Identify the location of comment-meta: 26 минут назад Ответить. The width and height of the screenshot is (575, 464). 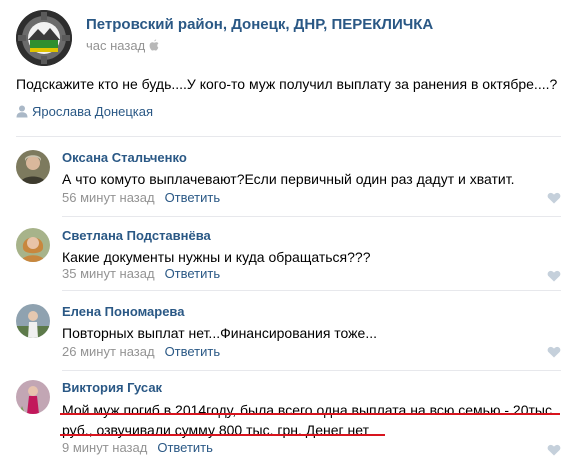
(141, 351).